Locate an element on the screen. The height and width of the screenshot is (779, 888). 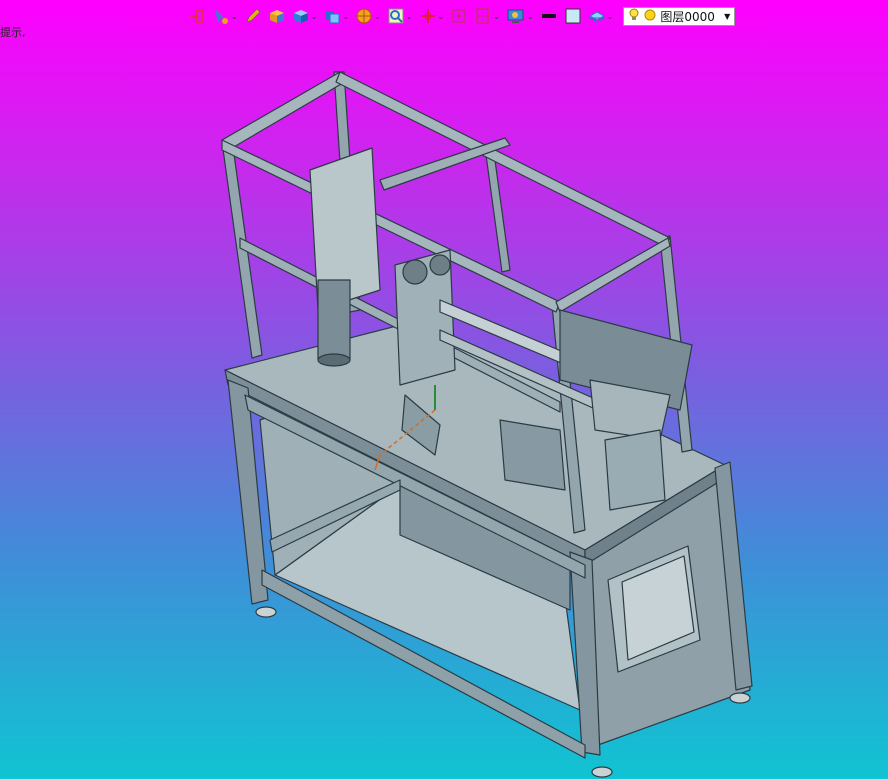
select-tool-icon is located at coordinates (221, 16).